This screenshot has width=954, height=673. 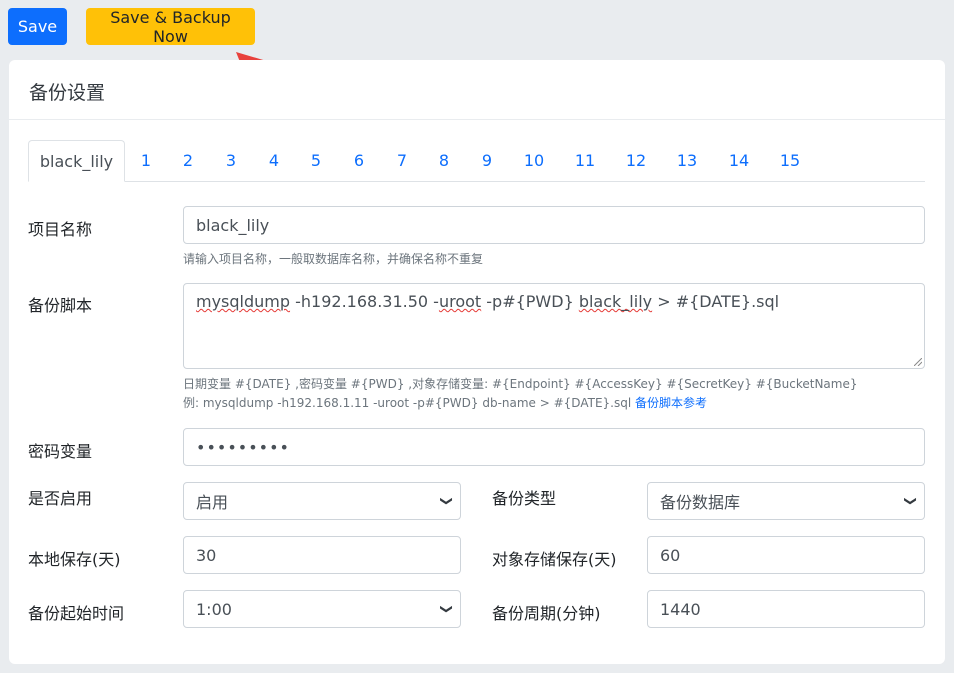 What do you see at coordinates (364, 301) in the screenshot?
I see `script-text: -h192.168.31.50 -` at bounding box center [364, 301].